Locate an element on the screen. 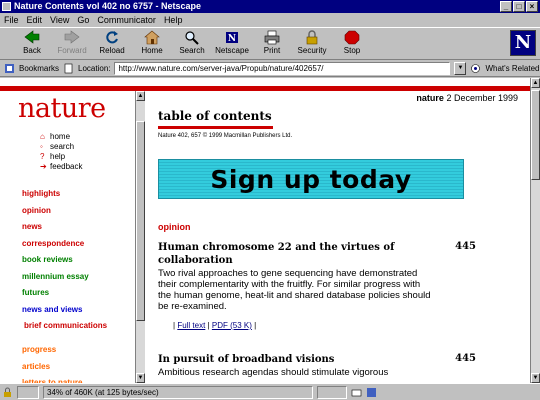 This screenshot has width=540, height=400. close-button: × is located at coordinates (532, 6).